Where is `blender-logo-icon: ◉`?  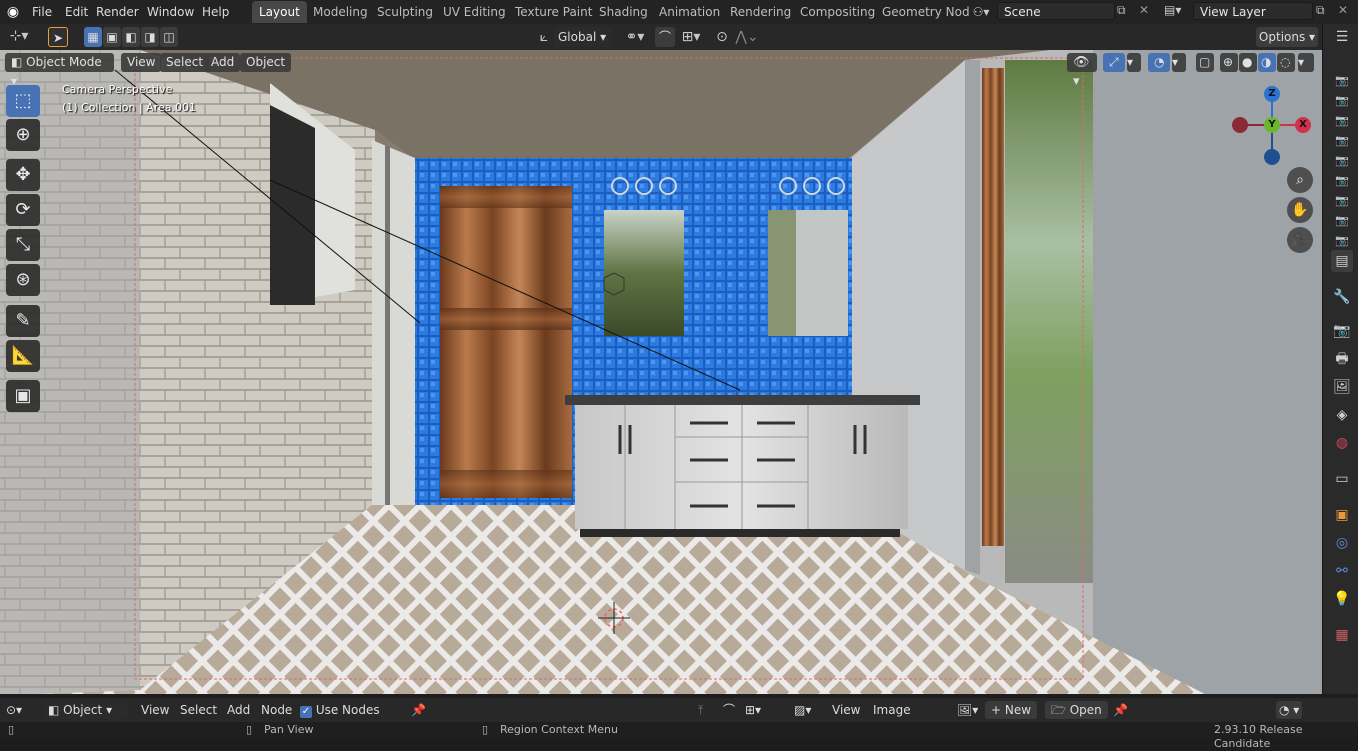
blender-logo-icon: ◉ is located at coordinates (13, 12).